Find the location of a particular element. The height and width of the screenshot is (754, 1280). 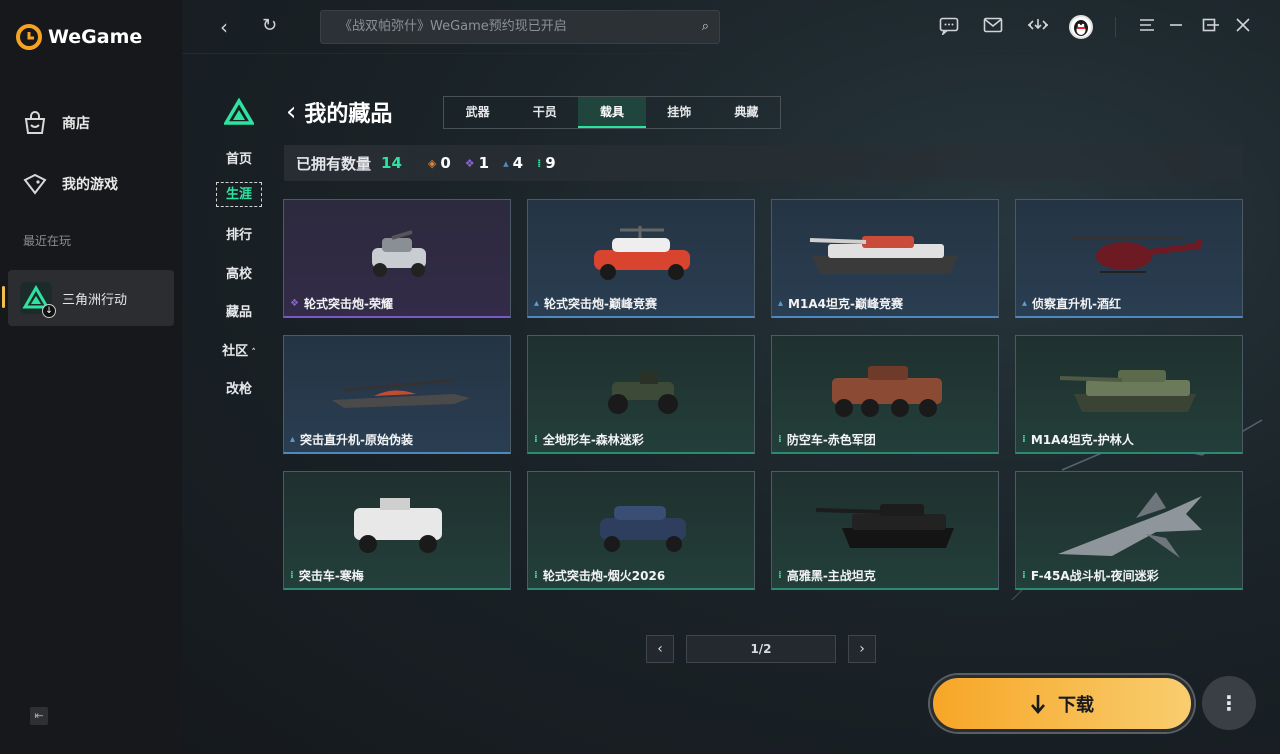

more-options-button: ⋮ is located at coordinates (1229, 703).